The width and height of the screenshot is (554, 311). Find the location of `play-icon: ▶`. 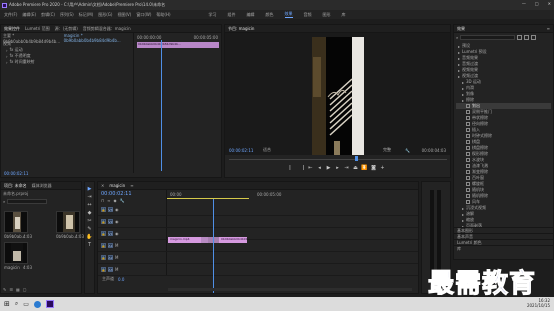

play-icon: ▶ is located at coordinates (328, 168).